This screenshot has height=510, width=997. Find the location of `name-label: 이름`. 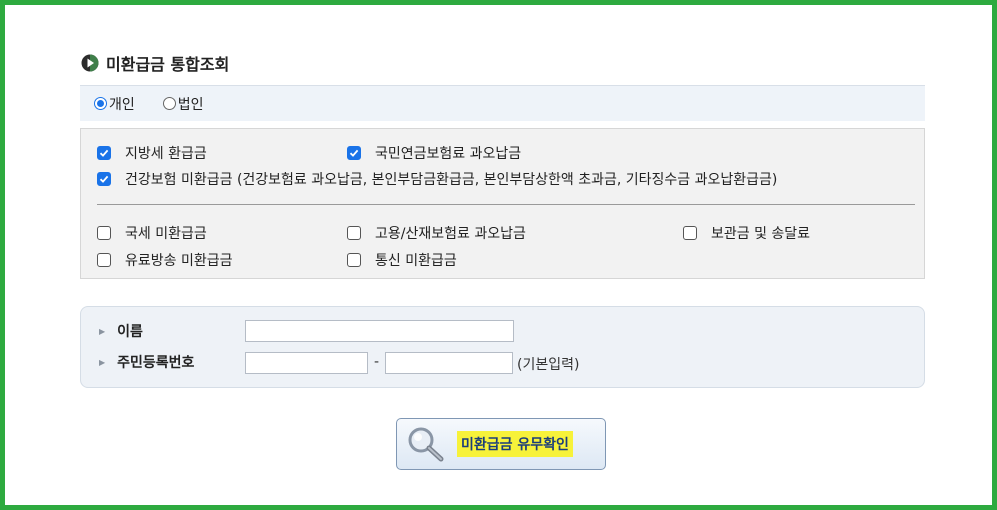

name-label: 이름 is located at coordinates (130, 332).